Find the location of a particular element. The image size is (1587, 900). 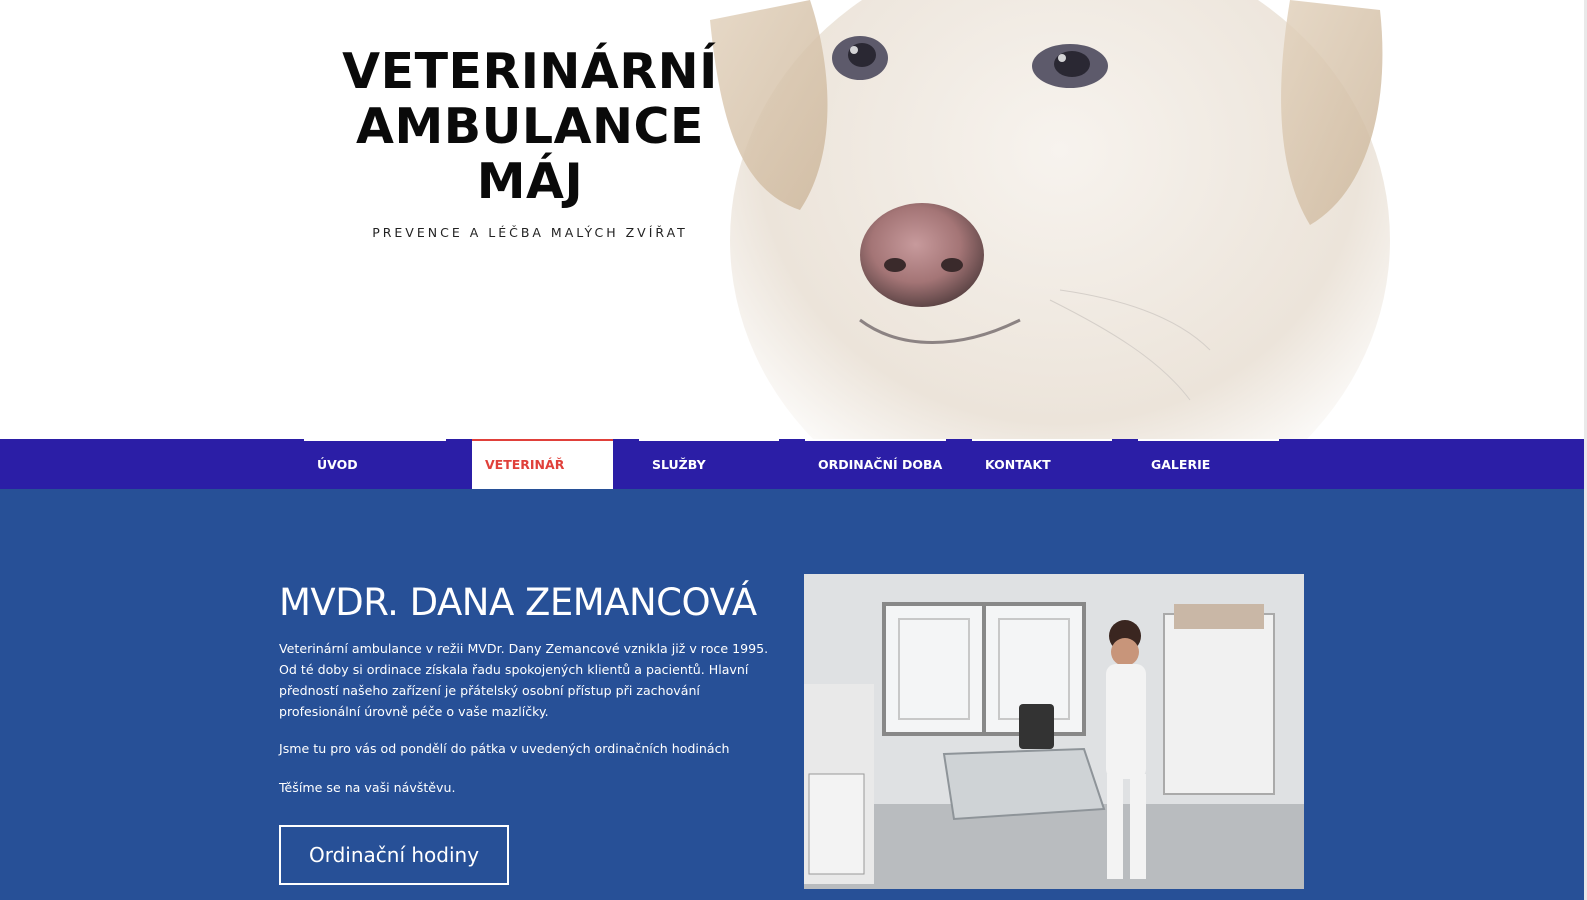

site-title-line: MÁJ is located at coordinates (530, 181).